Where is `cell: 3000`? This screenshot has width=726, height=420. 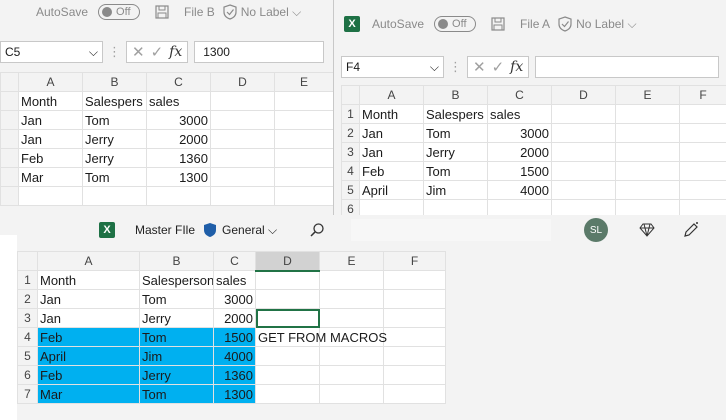
cell: 3000 is located at coordinates (178, 120).